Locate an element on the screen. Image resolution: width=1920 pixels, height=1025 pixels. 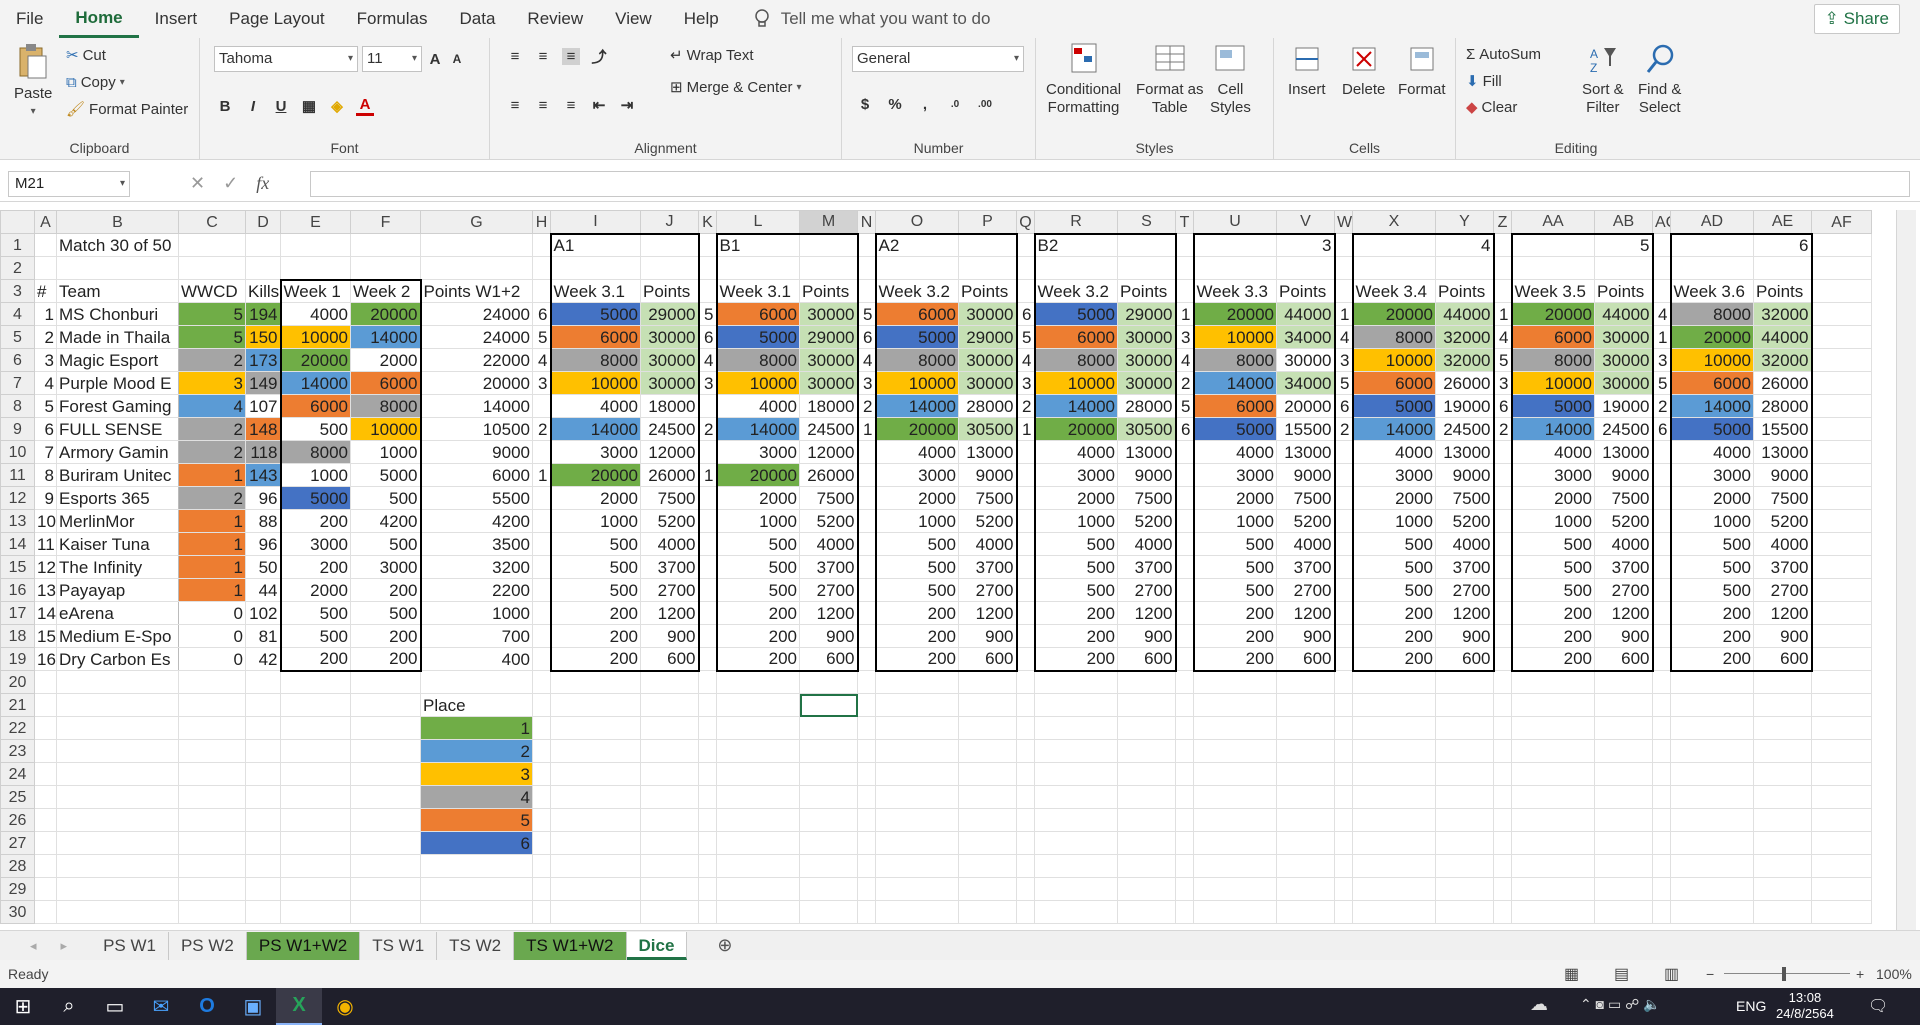
cell-ab3: Points is located at coordinates (1624, 291).